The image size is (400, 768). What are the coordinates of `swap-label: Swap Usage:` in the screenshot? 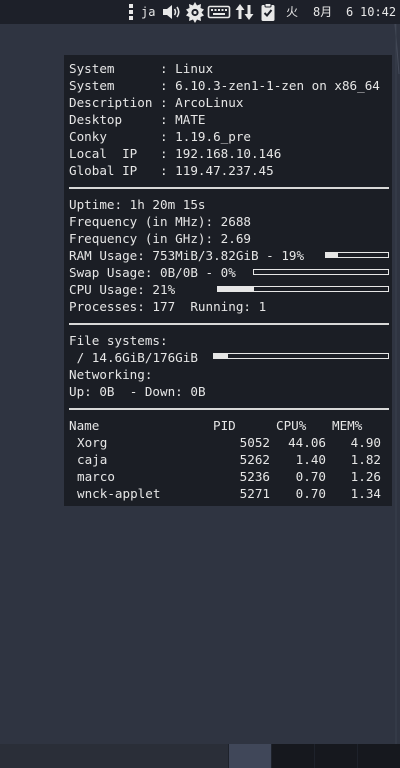 It's located at (111, 272).